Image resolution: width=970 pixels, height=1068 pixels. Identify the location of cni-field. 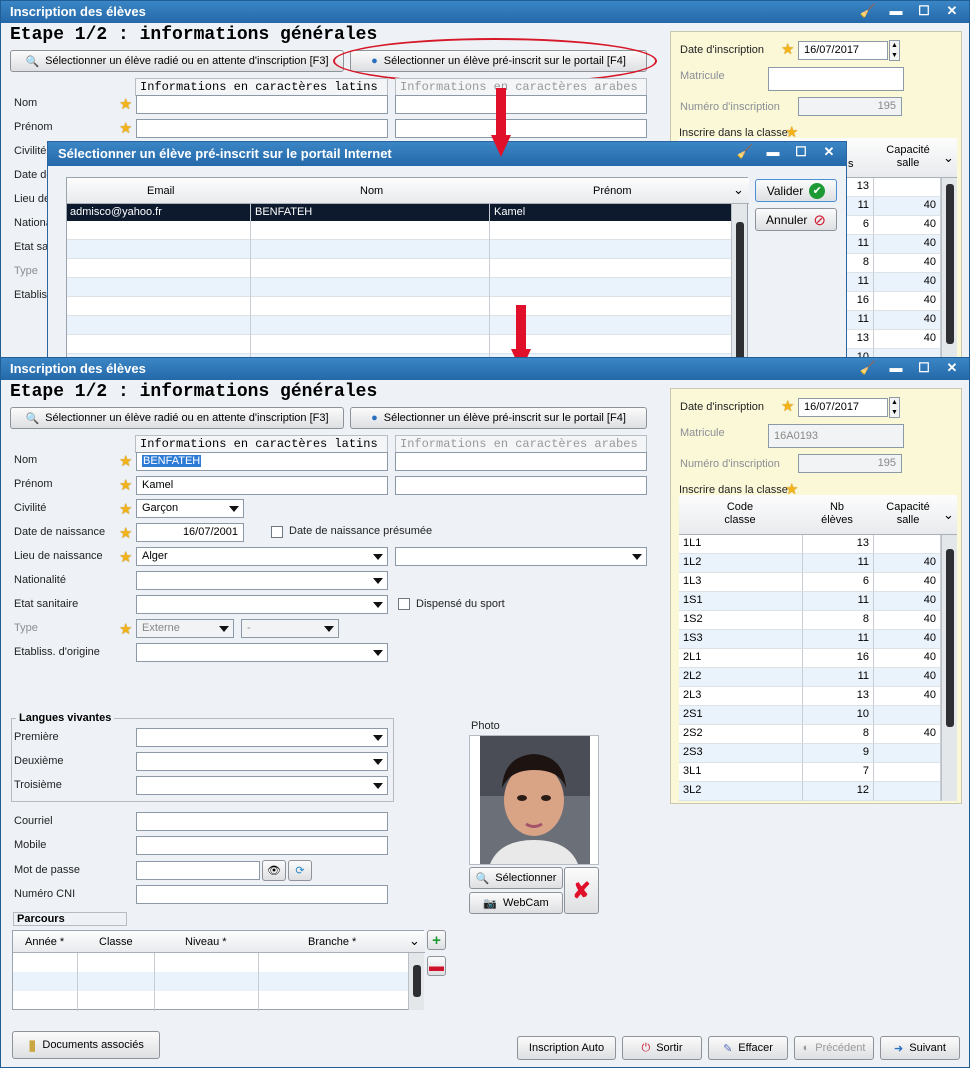
(262, 894).